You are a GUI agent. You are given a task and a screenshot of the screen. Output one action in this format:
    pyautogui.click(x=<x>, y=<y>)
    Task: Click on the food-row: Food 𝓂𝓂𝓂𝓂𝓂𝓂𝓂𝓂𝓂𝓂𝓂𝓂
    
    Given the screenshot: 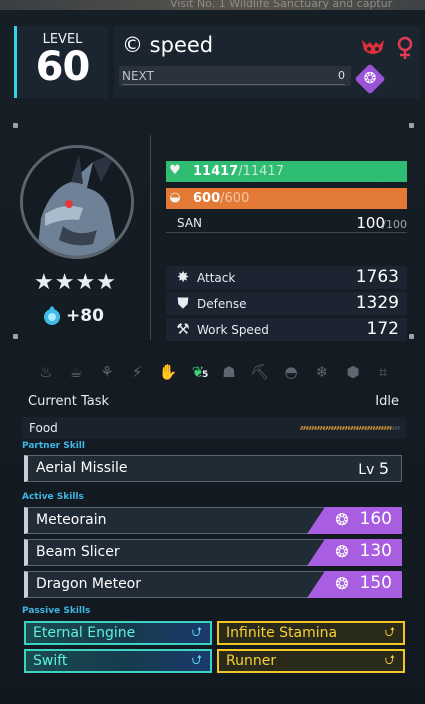 What is the action you would take?
    pyautogui.click(x=214, y=428)
    